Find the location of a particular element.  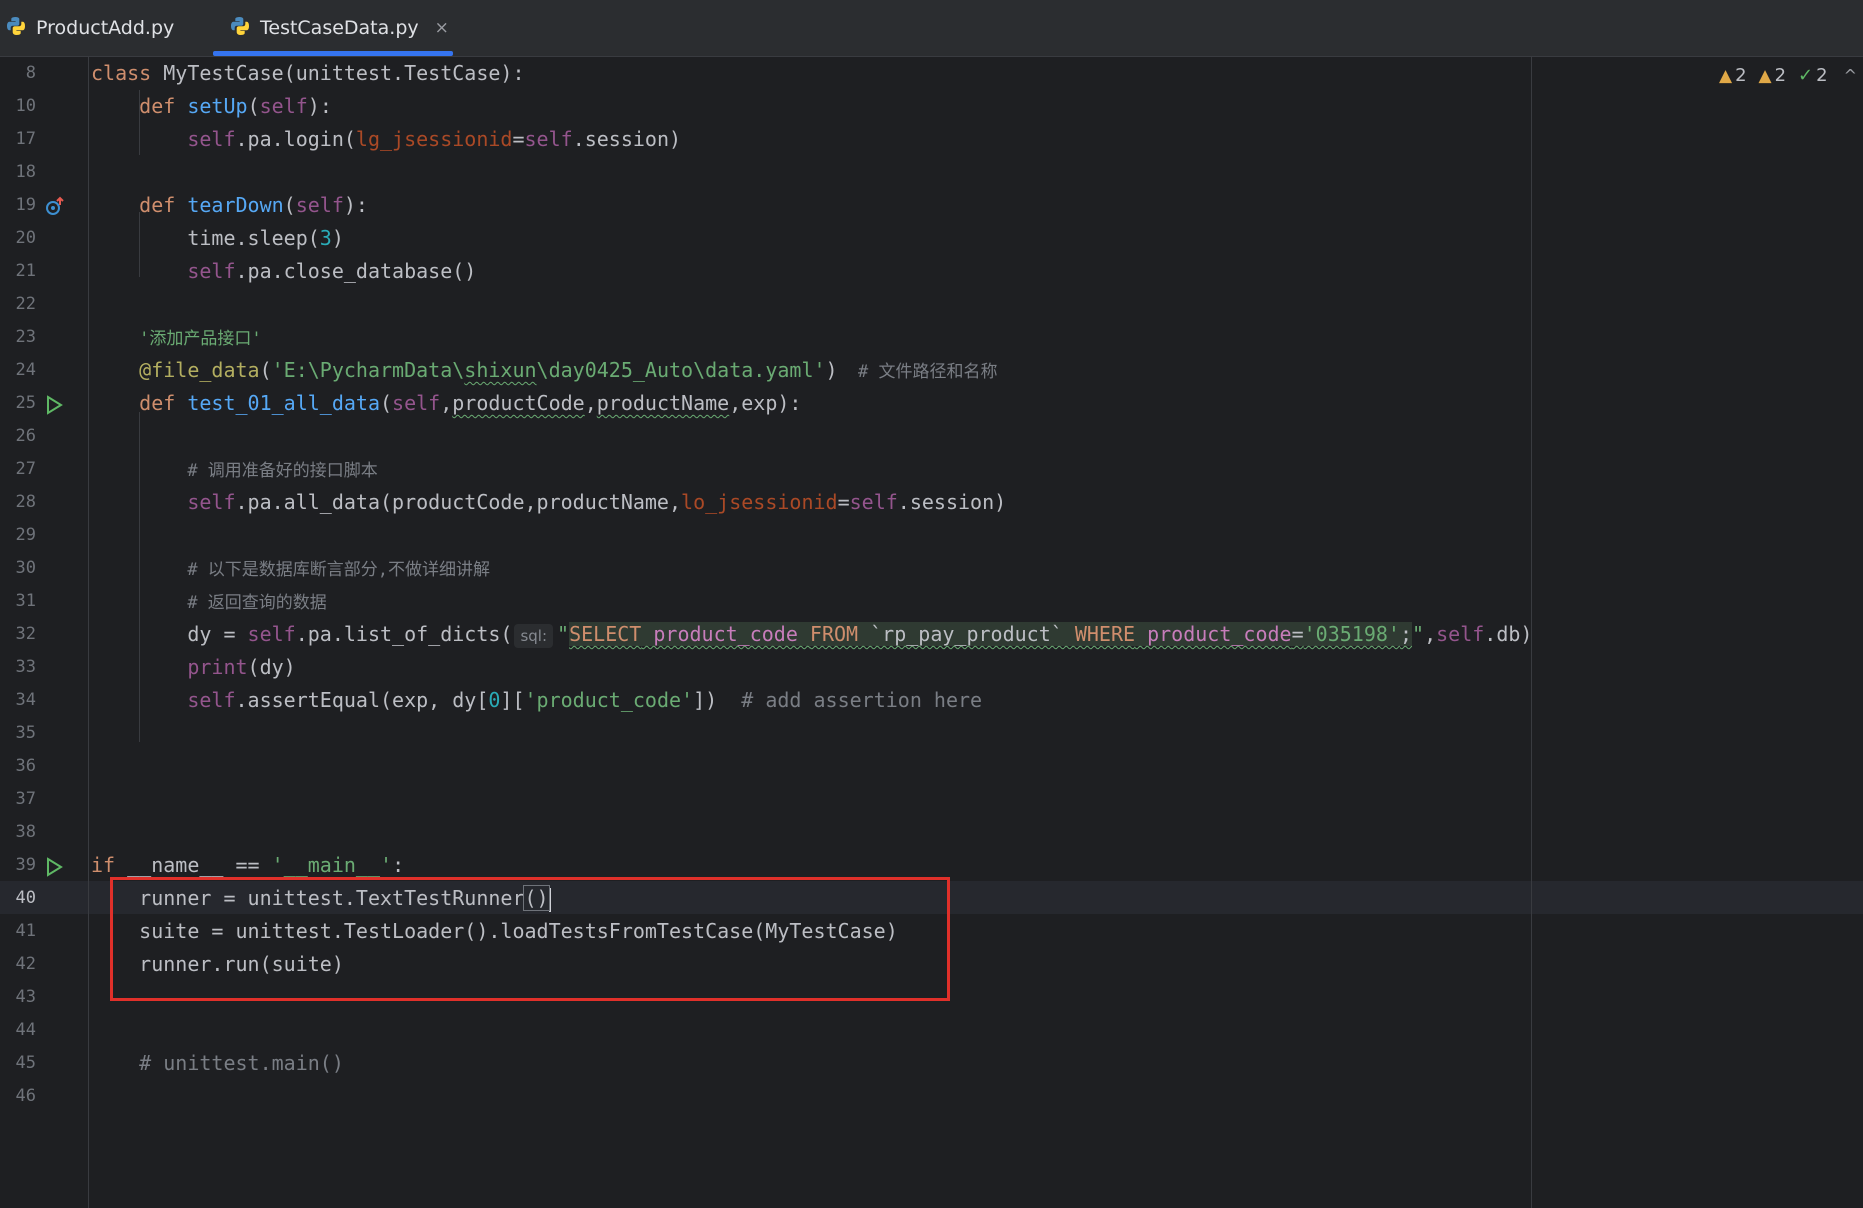

code-text: # 调用准备好的接口脚本 is located at coordinates (282, 471).